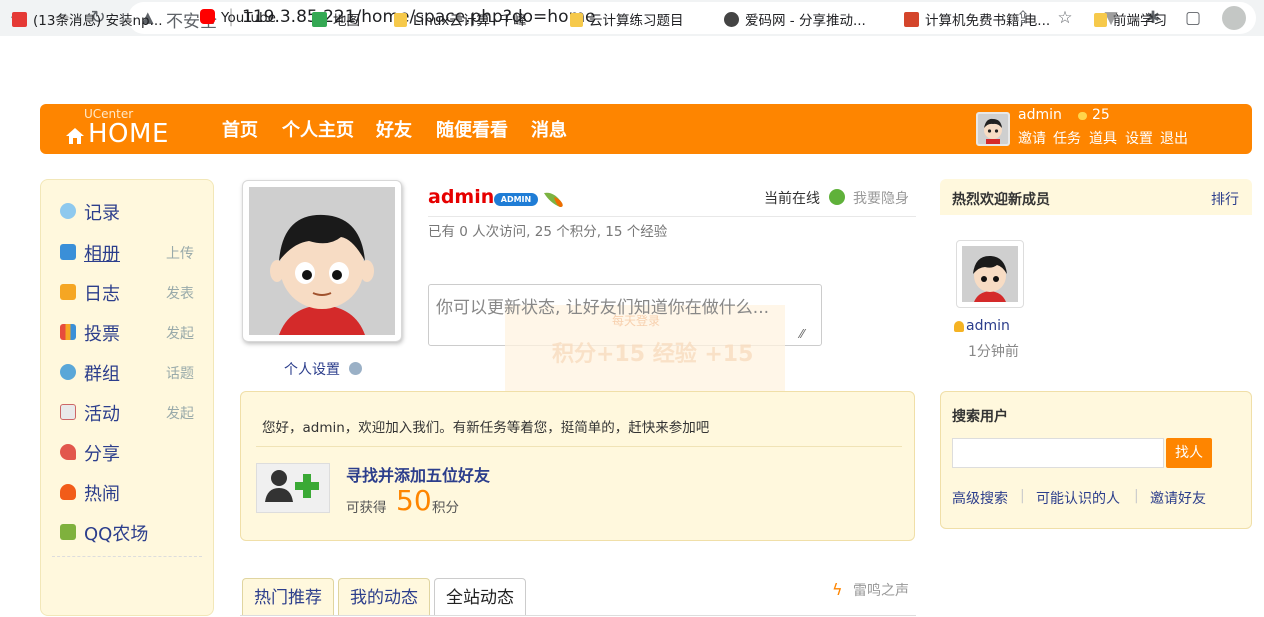 Image resolution: width=1264 pixels, height=617 pixels. Describe the element at coordinates (792, 199) in the screenshot. I see `online-status: 当前在线` at that location.